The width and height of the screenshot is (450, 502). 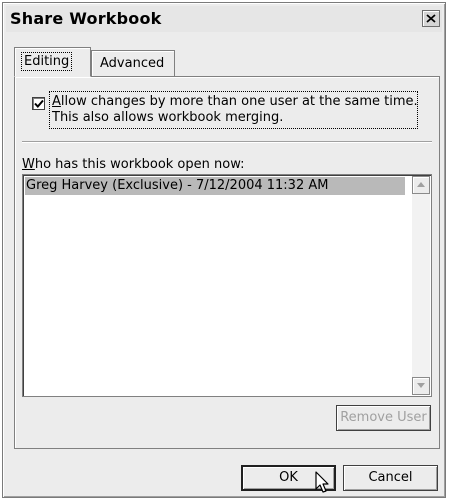 What do you see at coordinates (168, 117) in the screenshot?
I see `allow-changes-line2: This also allows workbook merging.` at bounding box center [168, 117].